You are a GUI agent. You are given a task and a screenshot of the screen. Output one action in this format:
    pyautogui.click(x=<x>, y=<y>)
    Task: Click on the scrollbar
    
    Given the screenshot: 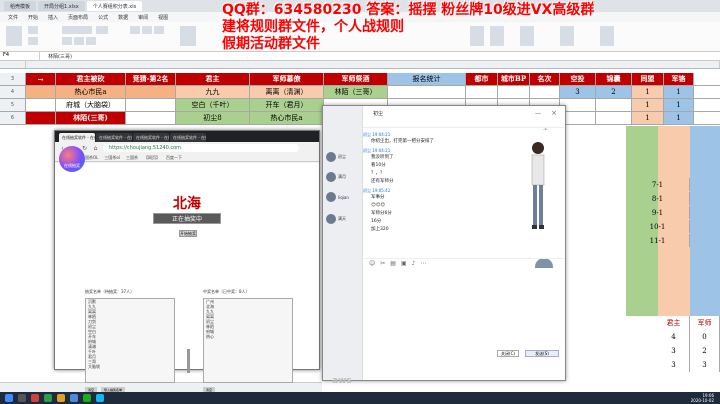 What is the action you would take?
    pyautogui.click(x=188, y=361)
    